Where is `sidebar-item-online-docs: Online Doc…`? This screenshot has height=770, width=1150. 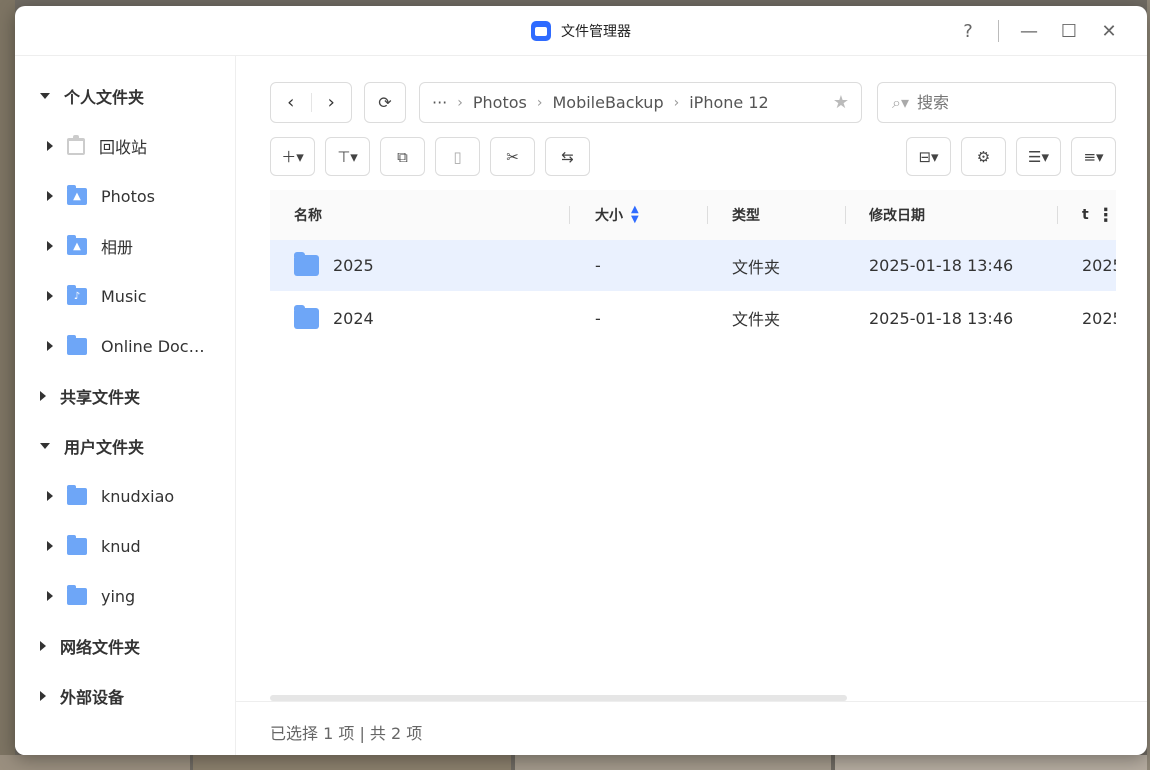
sidebar-item-online-docs: Online Doc… is located at coordinates (125, 346).